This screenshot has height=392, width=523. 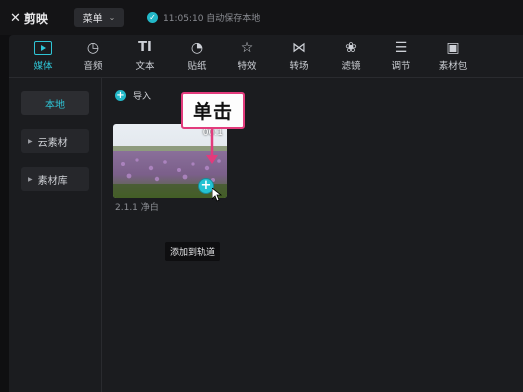 I want to click on chevron-down-icon: ⌄, so click(x=112, y=17).